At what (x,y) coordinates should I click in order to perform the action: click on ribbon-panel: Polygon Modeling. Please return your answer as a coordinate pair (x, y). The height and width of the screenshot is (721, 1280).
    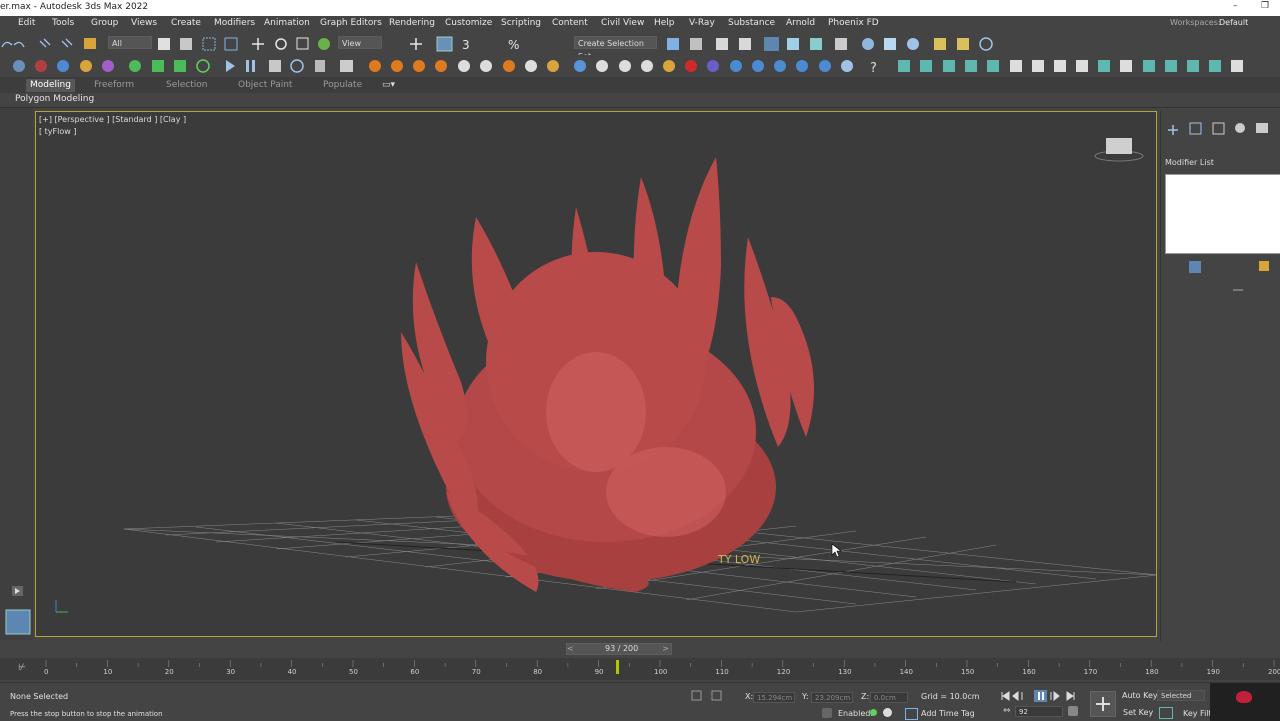
    Looking at the image, I should click on (640, 100).